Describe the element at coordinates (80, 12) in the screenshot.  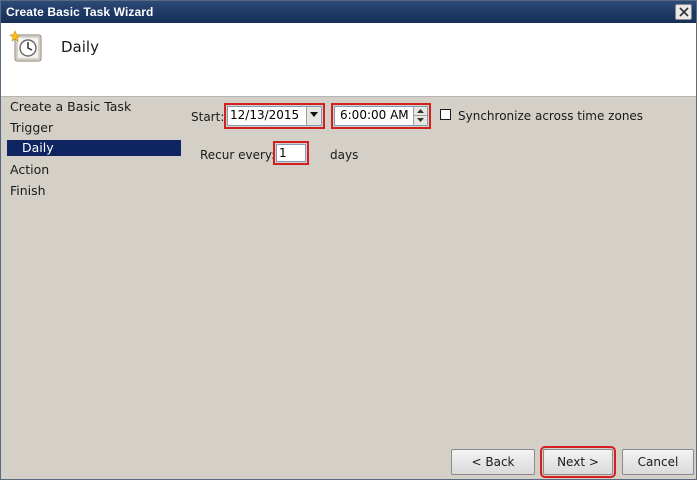
I see `window-title: Create Basic Task Wizard` at that location.